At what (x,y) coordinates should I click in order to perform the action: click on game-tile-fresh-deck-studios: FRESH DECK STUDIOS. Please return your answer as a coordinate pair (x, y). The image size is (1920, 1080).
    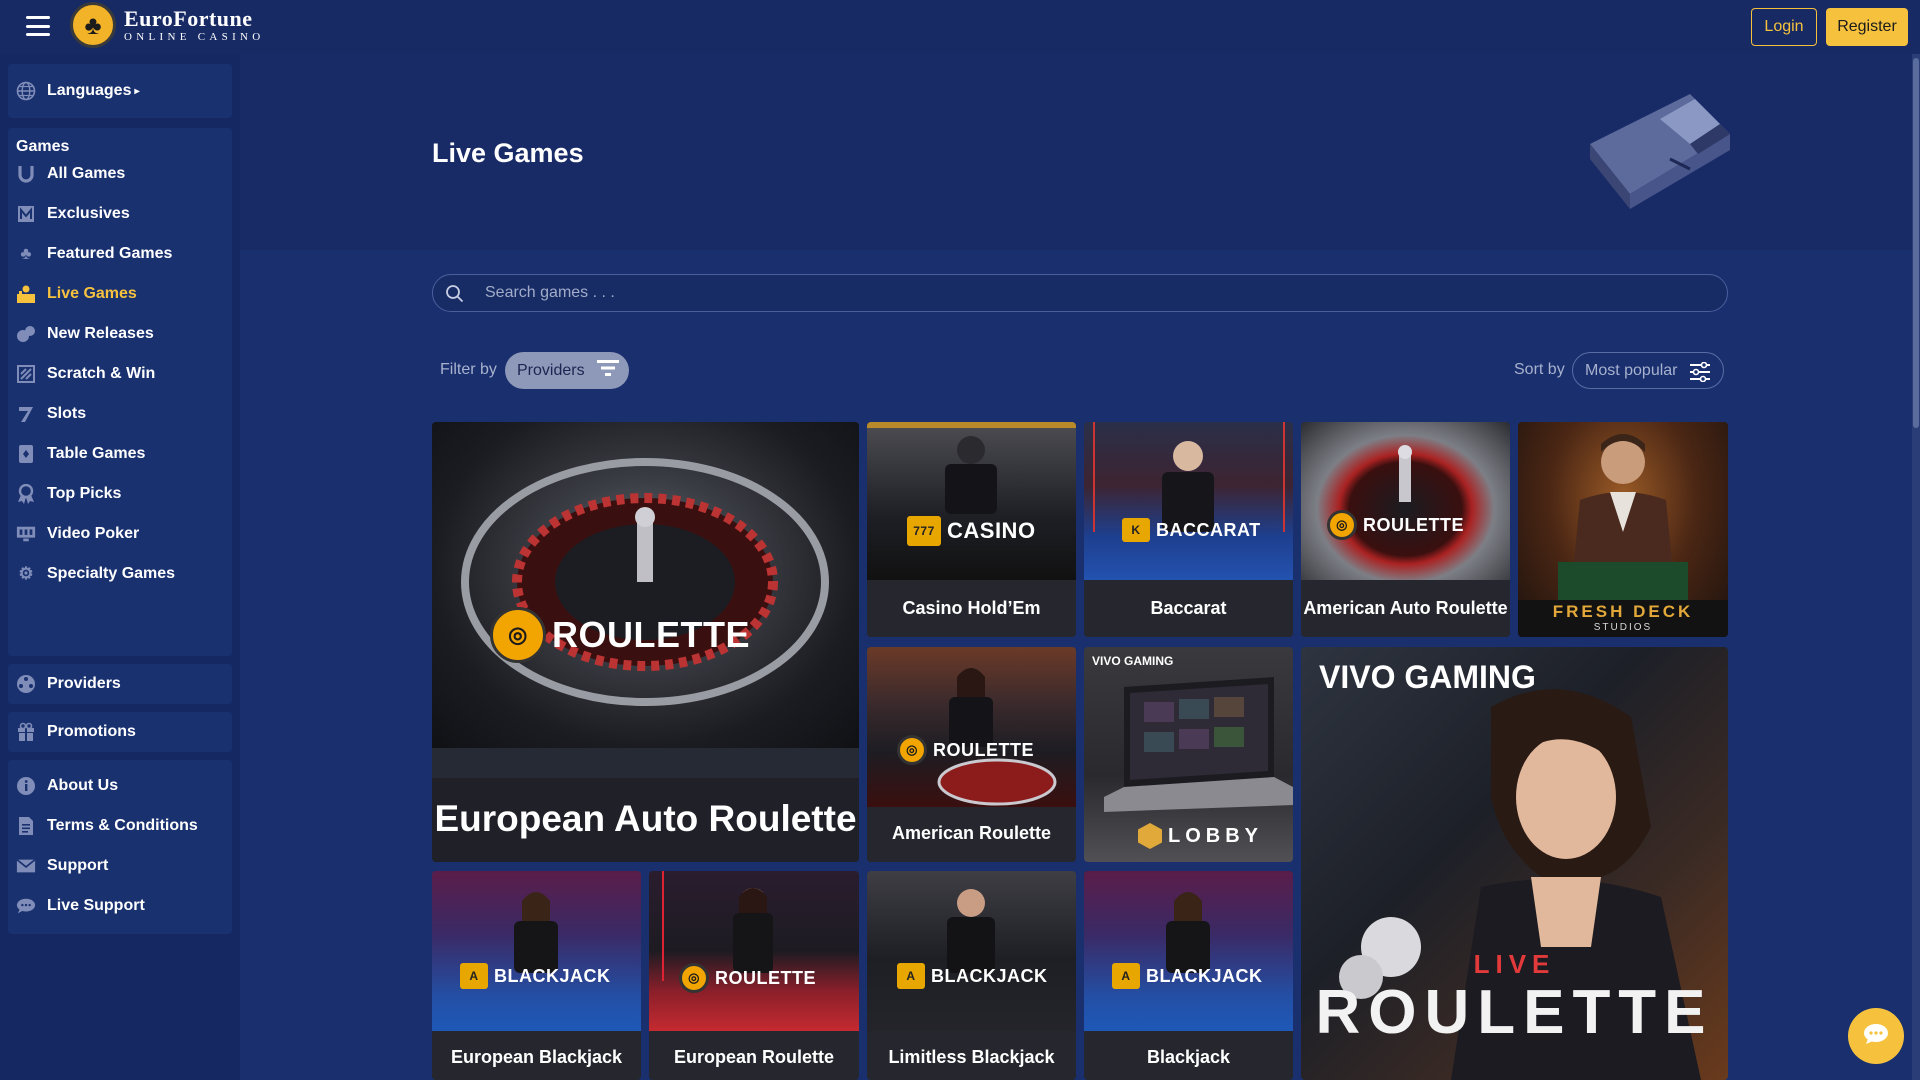
    Looking at the image, I should click on (1623, 529).